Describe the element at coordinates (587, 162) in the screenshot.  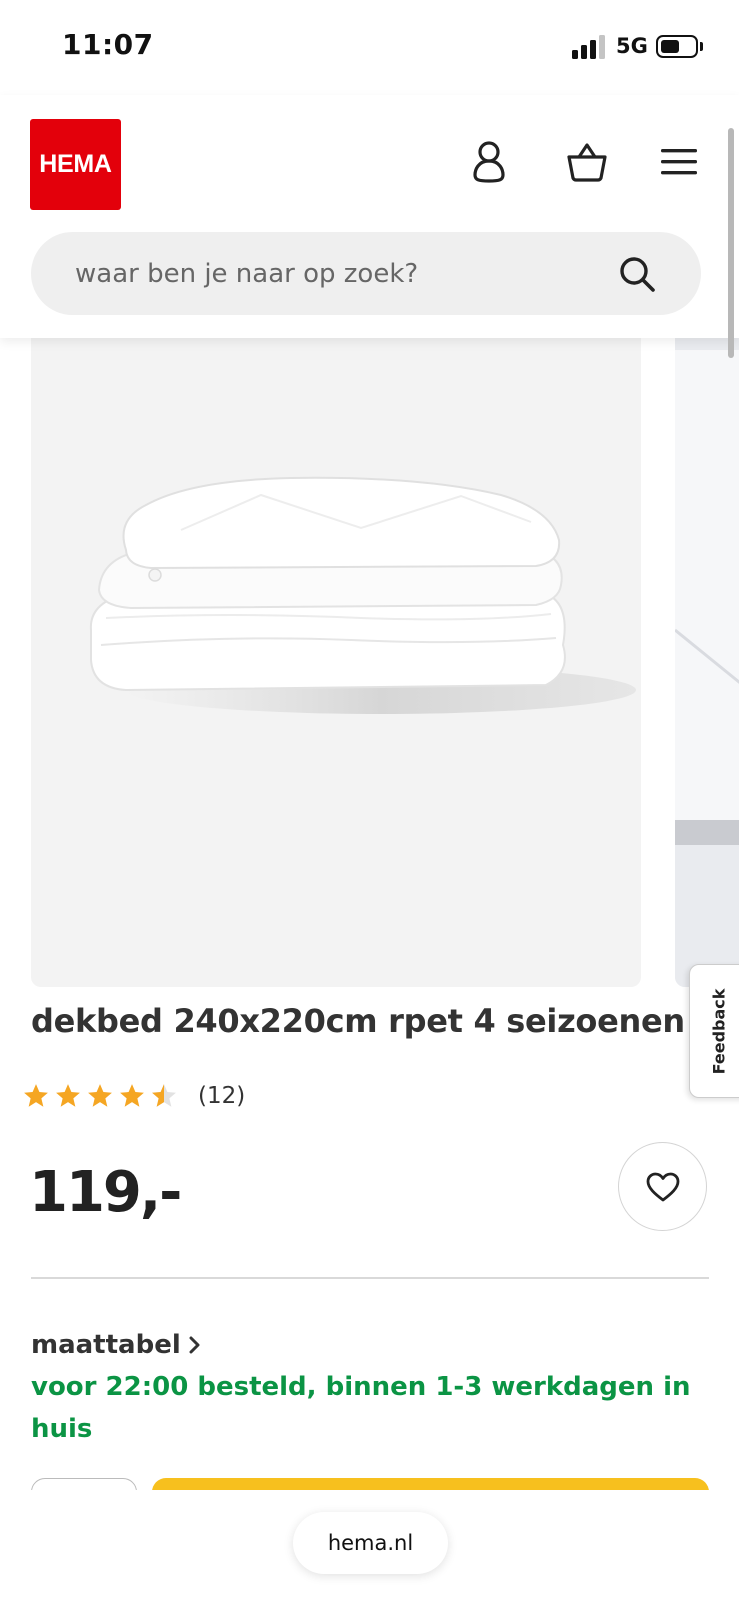
I see `basket-icon` at that location.